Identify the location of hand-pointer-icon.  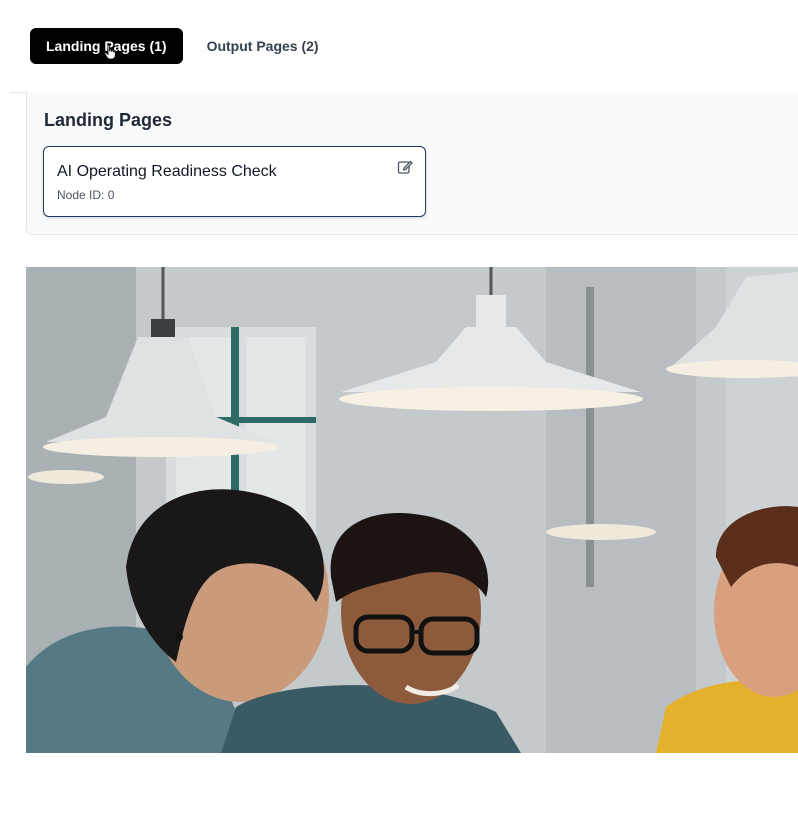
(110, 52).